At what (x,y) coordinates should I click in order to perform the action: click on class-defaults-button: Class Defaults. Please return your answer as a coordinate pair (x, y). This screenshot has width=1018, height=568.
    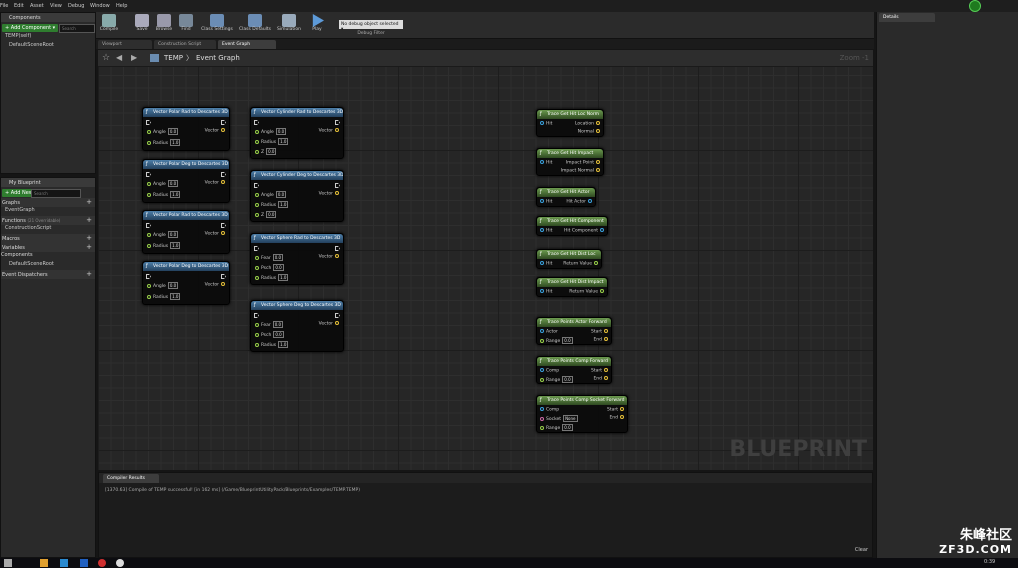
    Looking at the image, I should click on (255, 26).